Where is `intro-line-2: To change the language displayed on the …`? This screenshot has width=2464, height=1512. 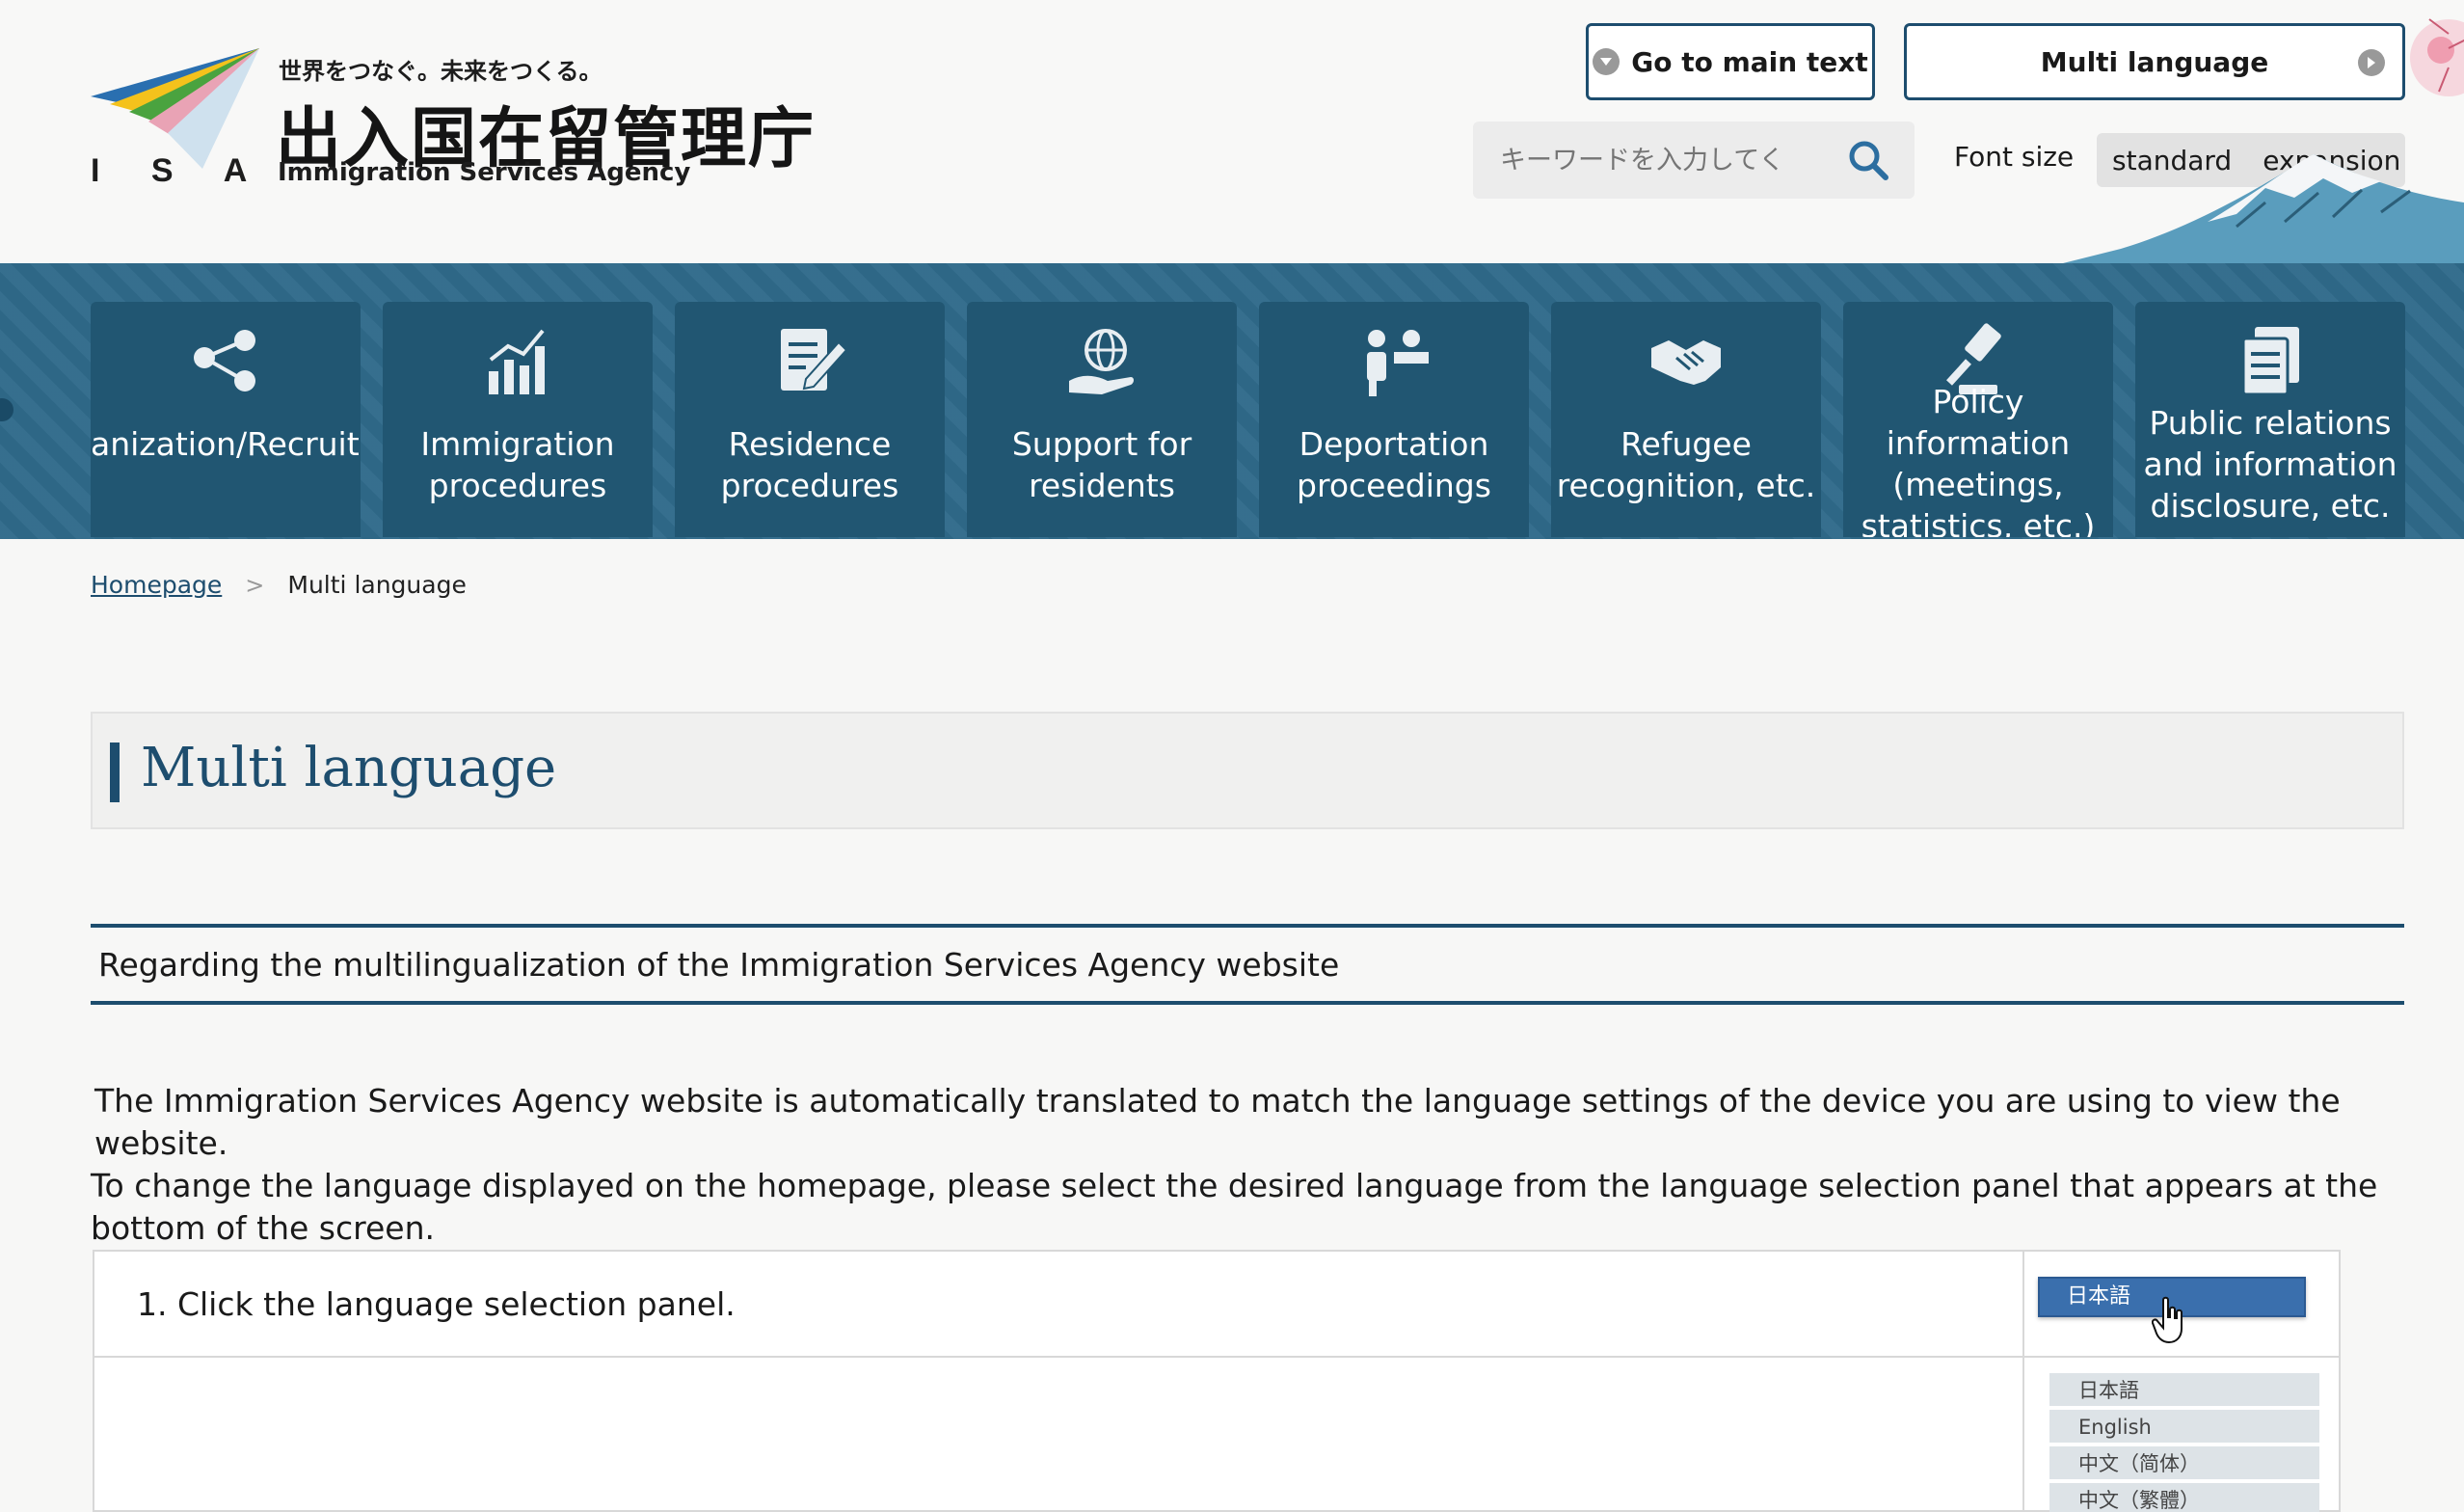
intro-line-2: To change the language displayed on the … is located at coordinates (1235, 1207).